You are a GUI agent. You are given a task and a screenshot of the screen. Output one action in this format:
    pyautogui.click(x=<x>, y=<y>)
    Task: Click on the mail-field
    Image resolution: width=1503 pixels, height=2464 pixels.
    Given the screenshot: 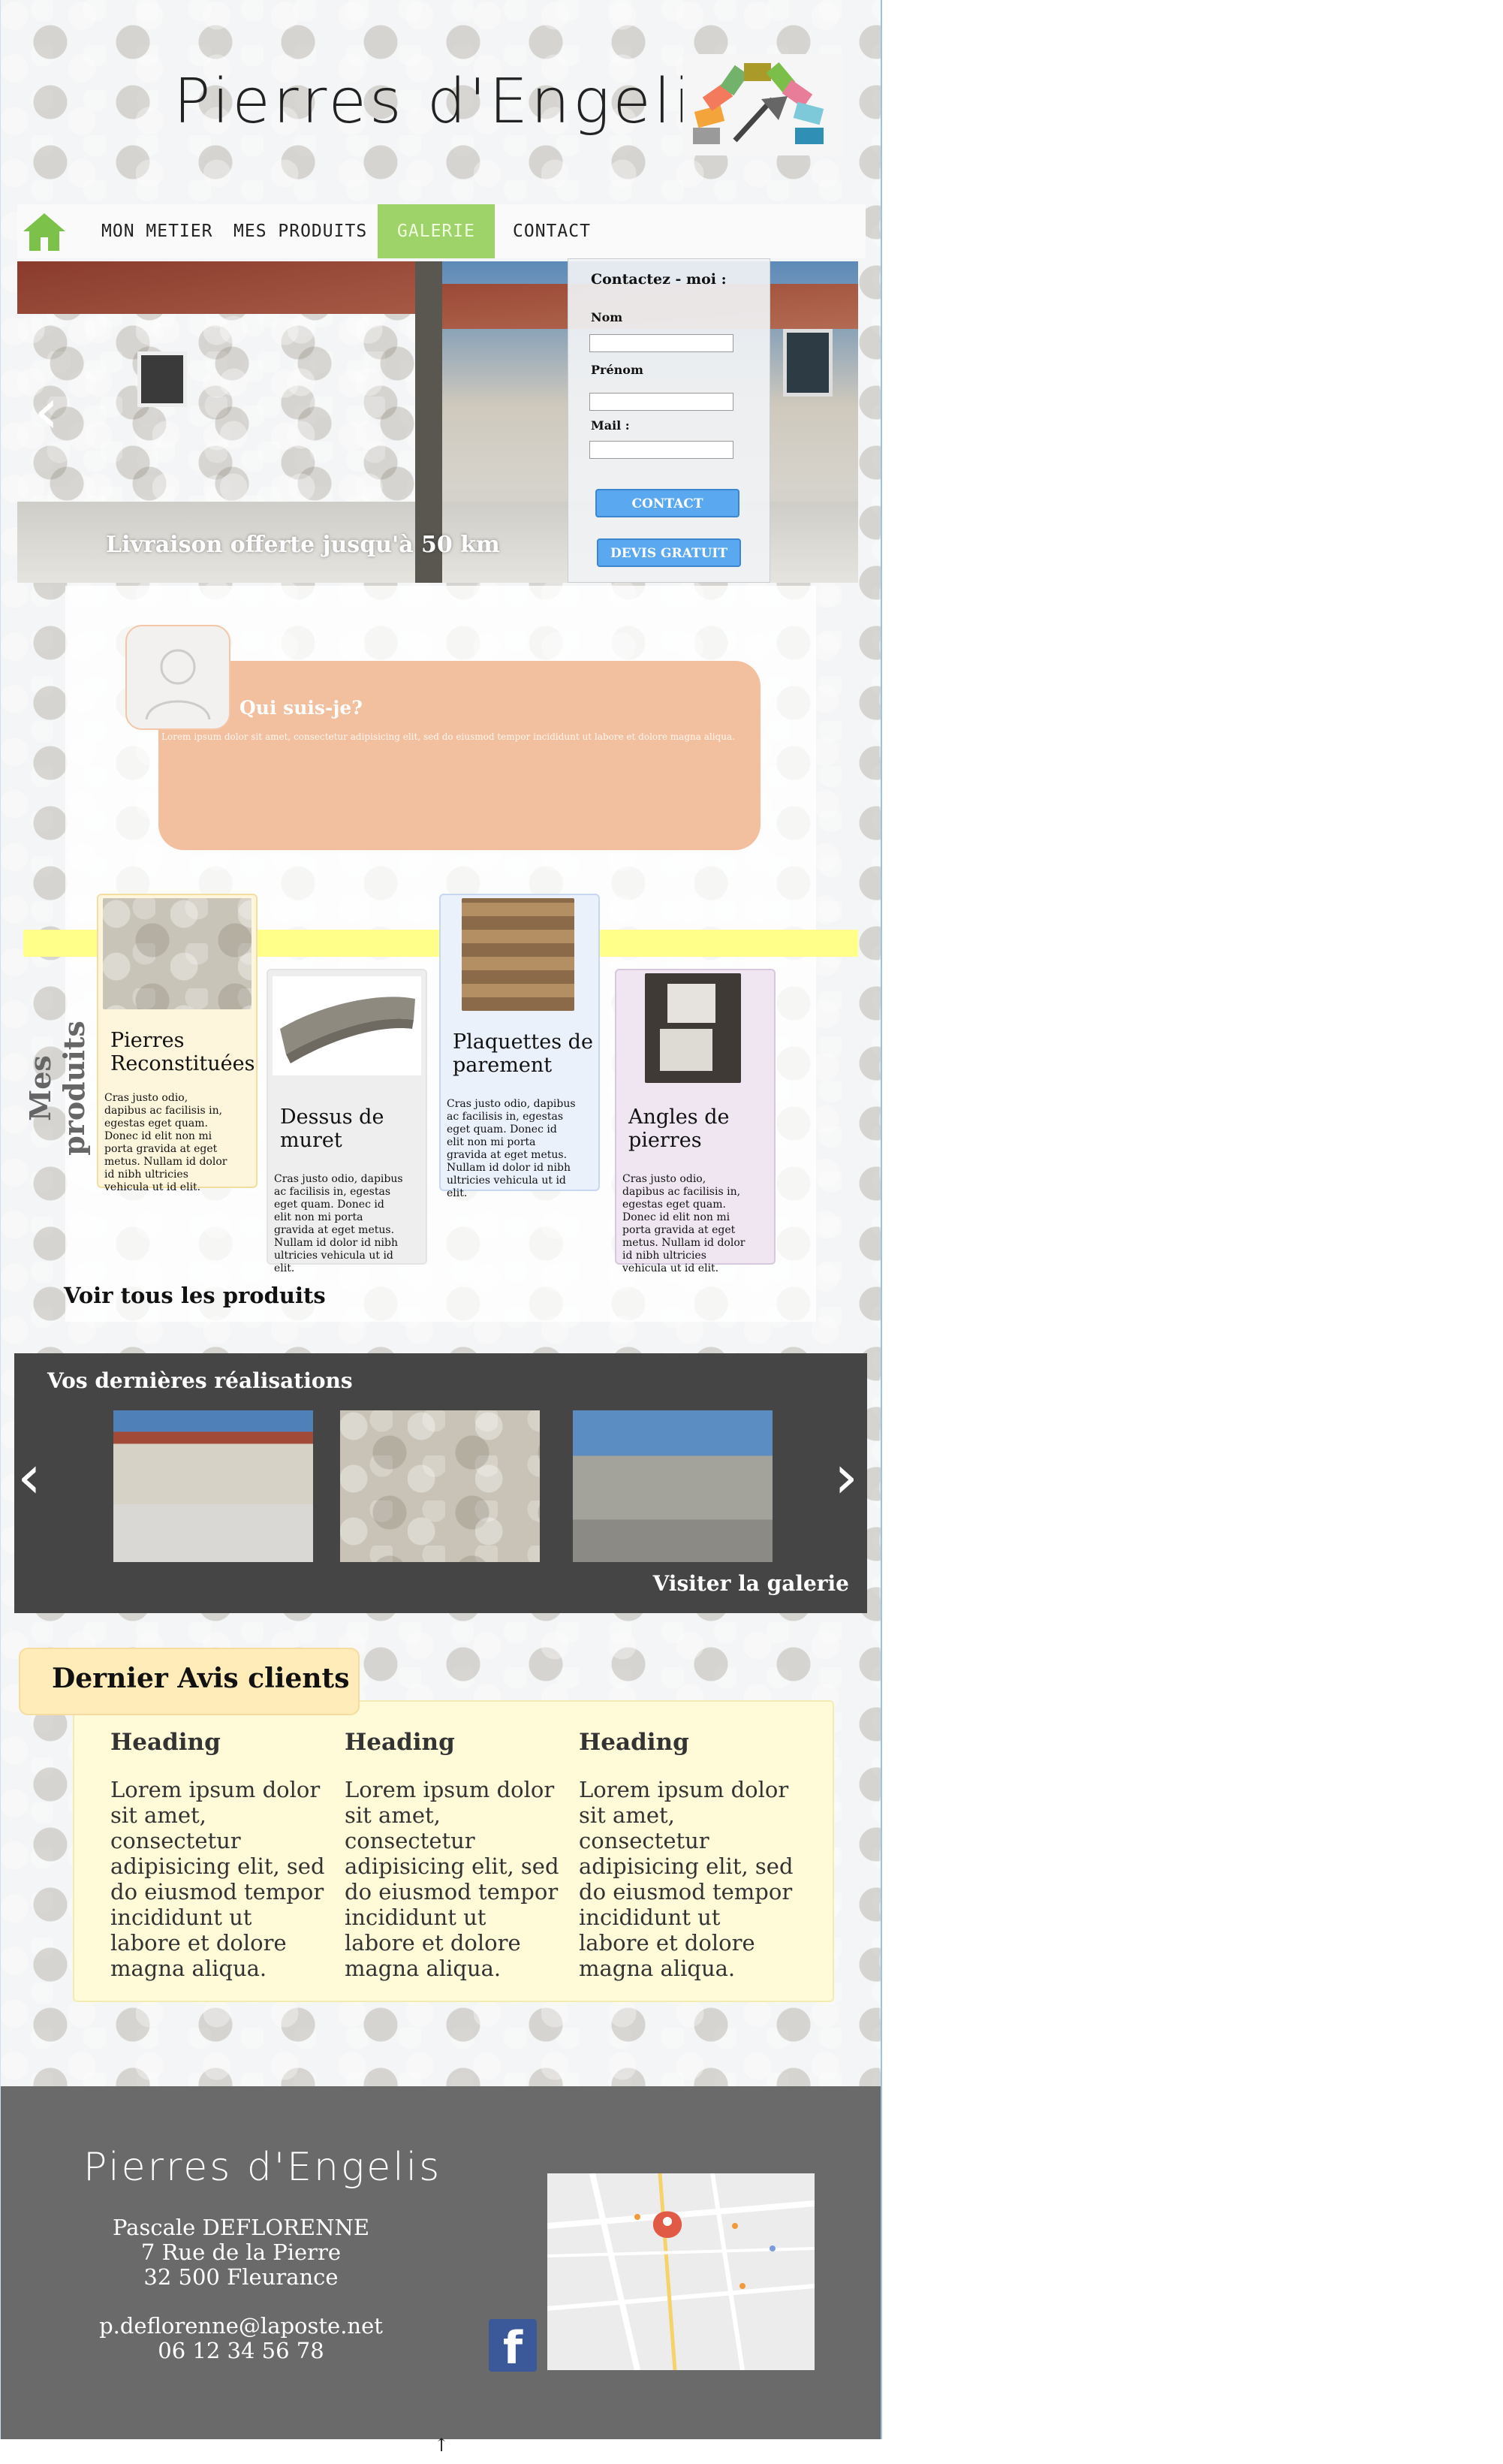 What is the action you would take?
    pyautogui.click(x=661, y=450)
    